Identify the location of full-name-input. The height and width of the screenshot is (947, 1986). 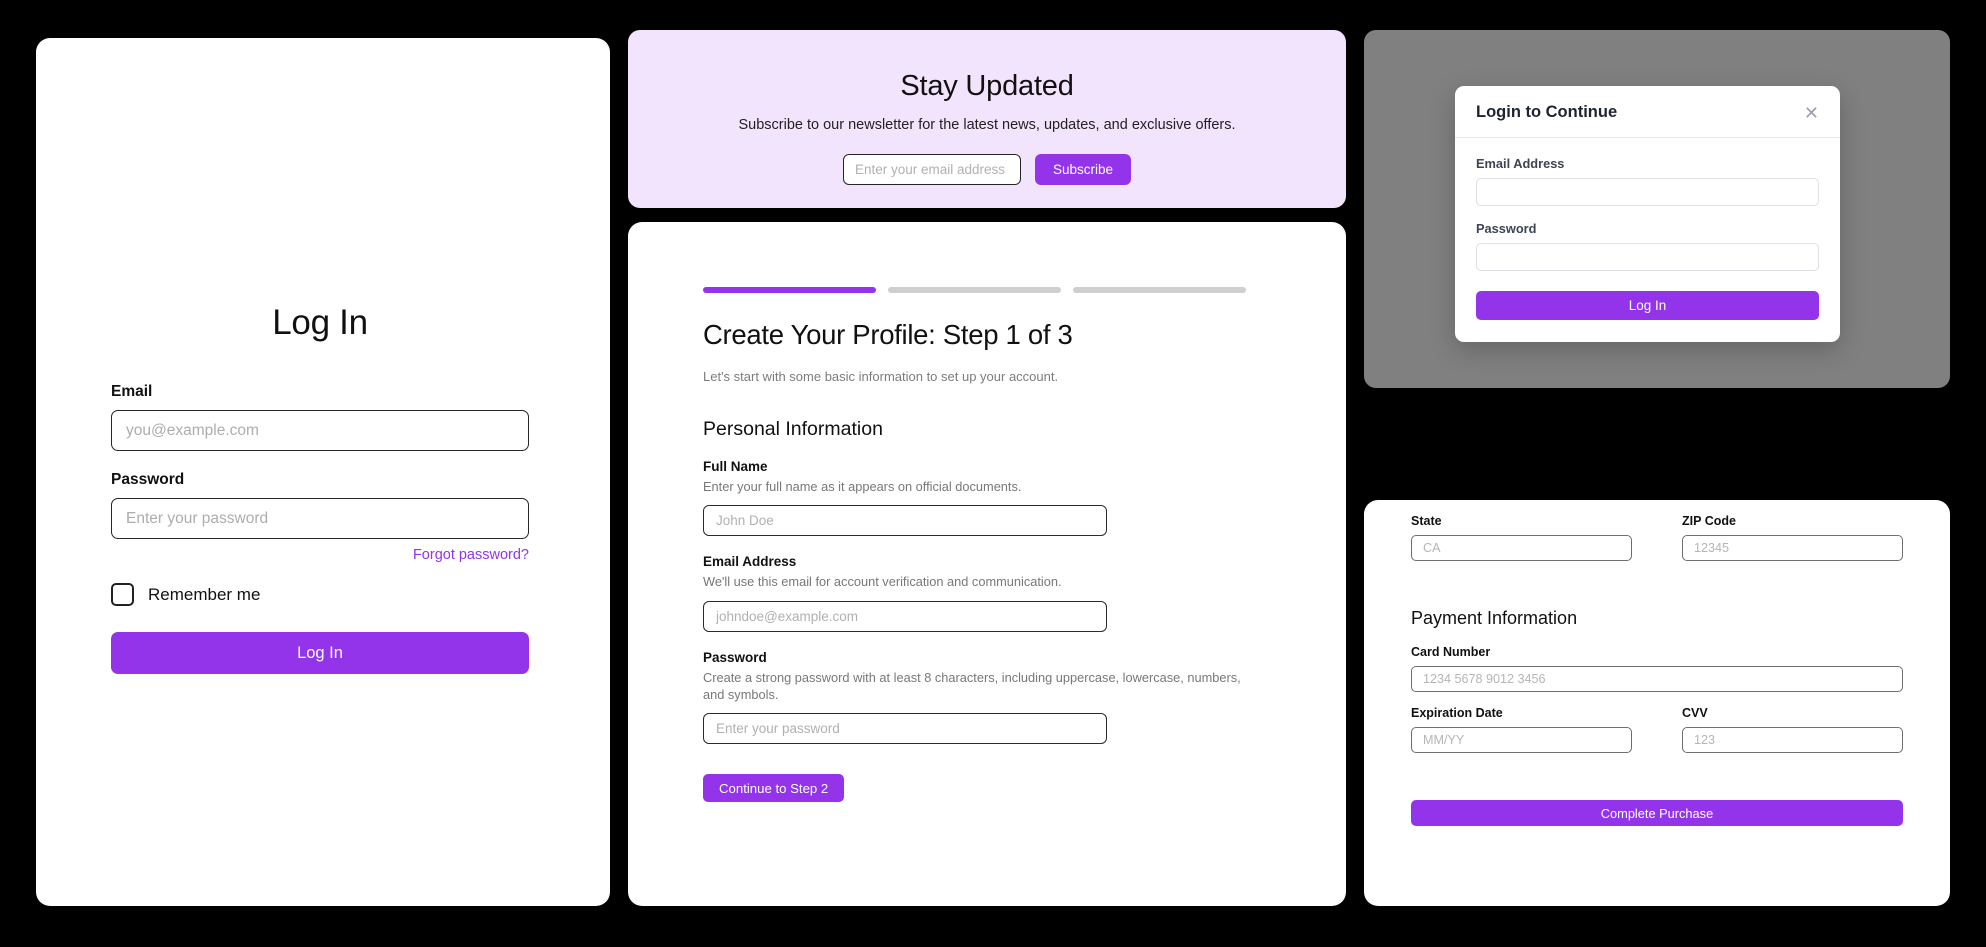
(905, 521).